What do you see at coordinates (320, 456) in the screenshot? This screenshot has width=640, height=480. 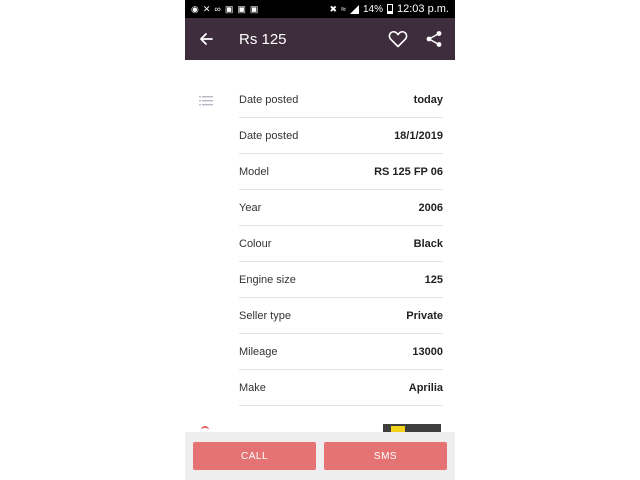 I see `action-bar: CALL SMS` at bounding box center [320, 456].